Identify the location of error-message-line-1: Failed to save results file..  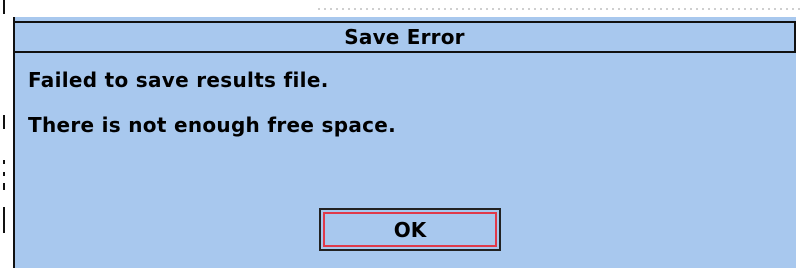
(178, 80).